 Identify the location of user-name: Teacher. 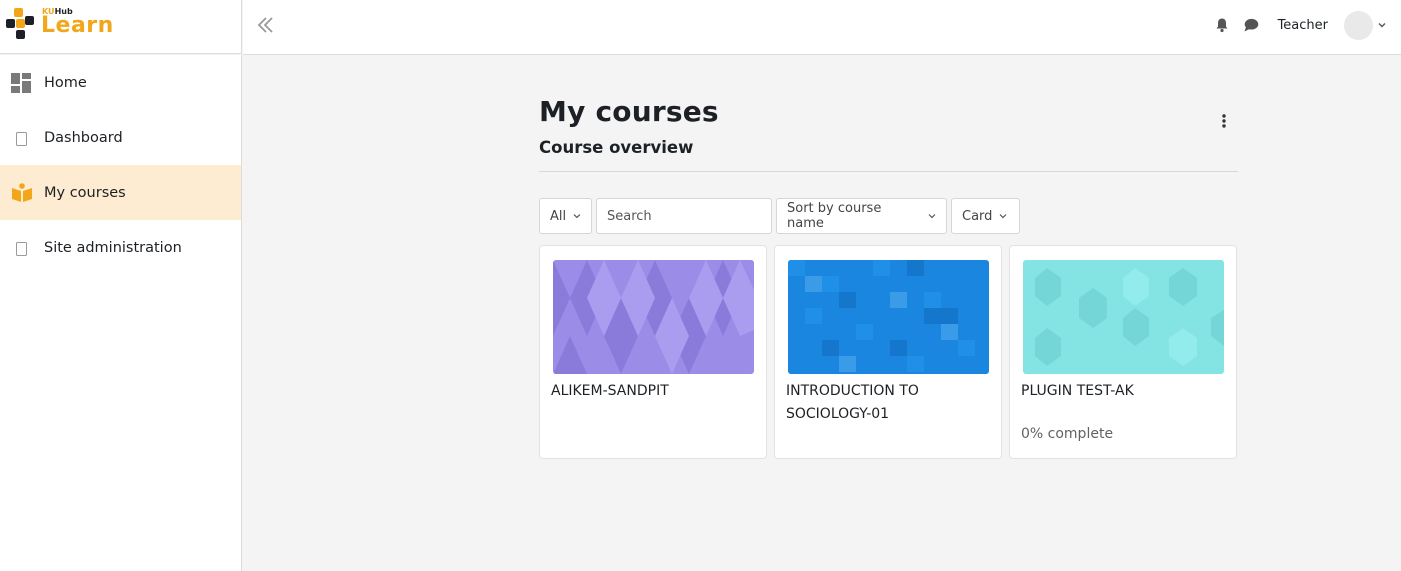
(1303, 25).